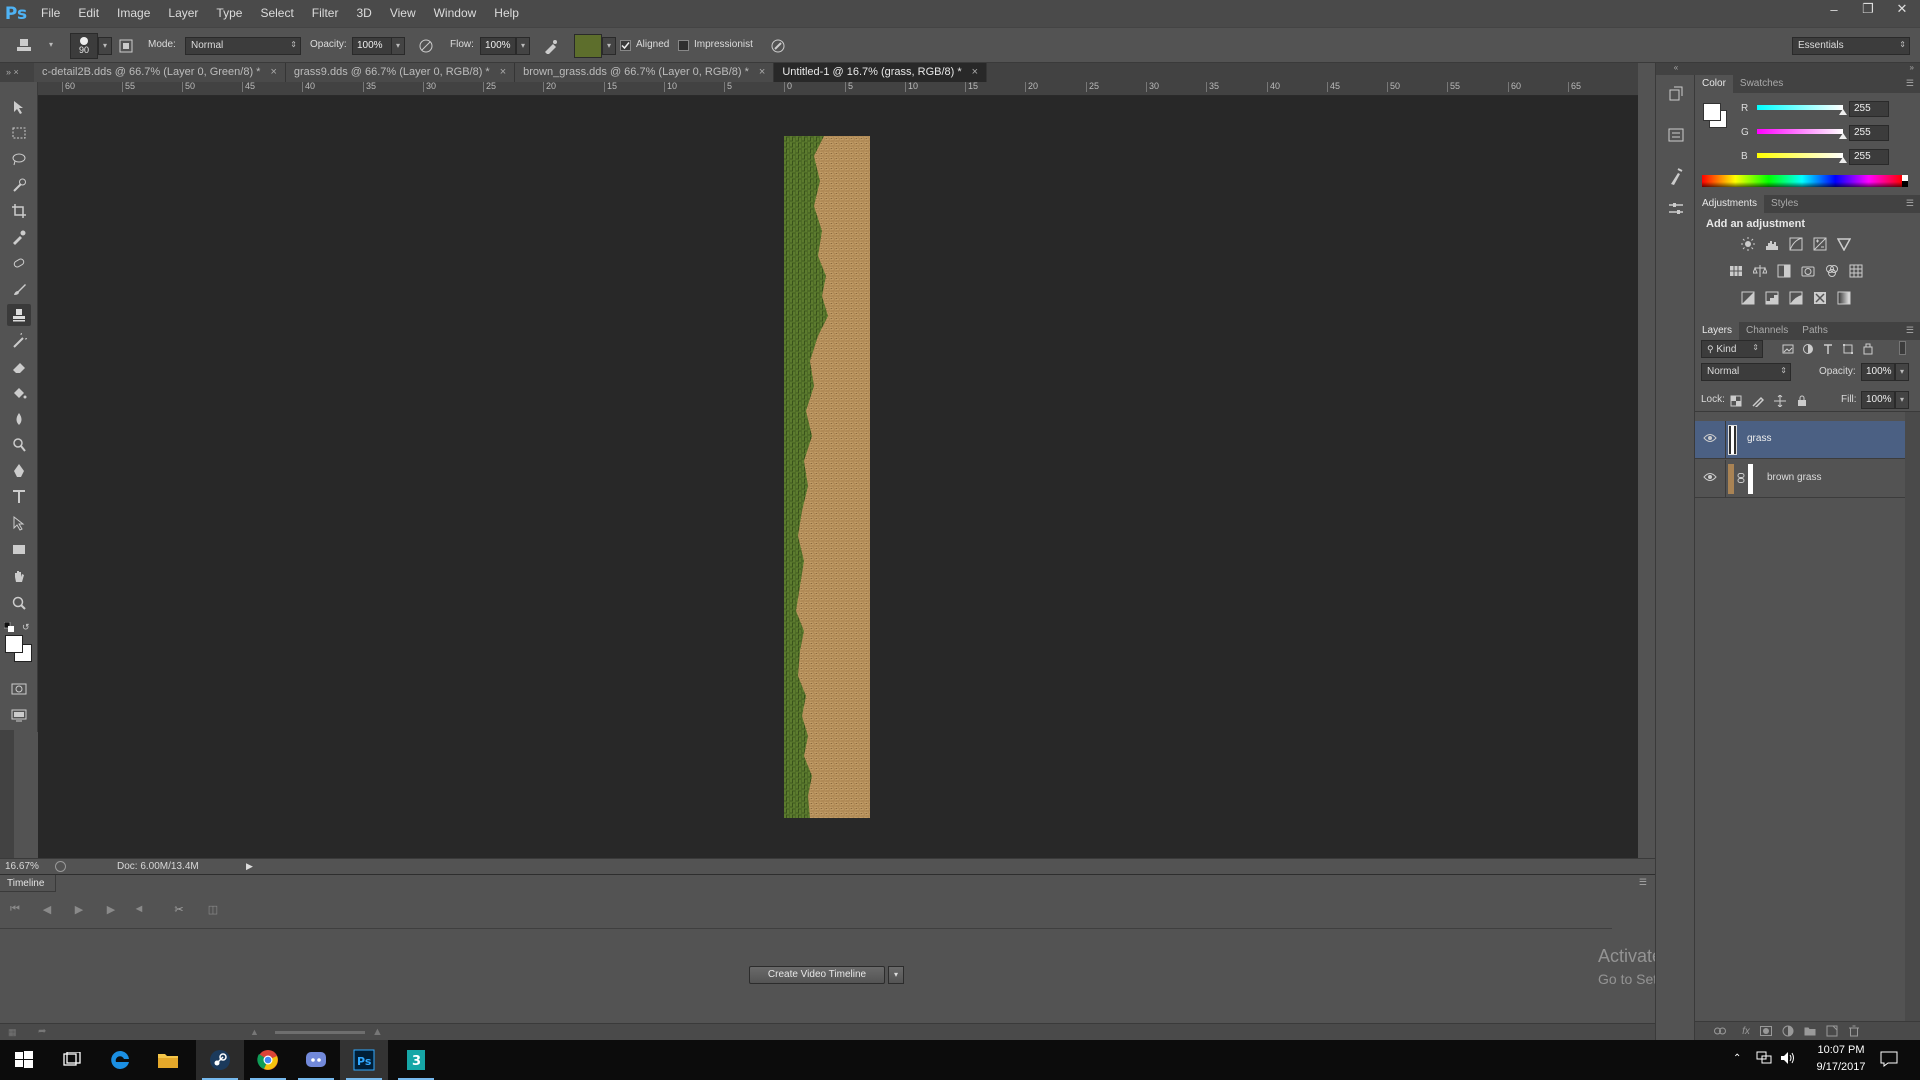 Image resolution: width=1920 pixels, height=1080 pixels. I want to click on clock-date: 9/17/2017, so click(1841, 1067).